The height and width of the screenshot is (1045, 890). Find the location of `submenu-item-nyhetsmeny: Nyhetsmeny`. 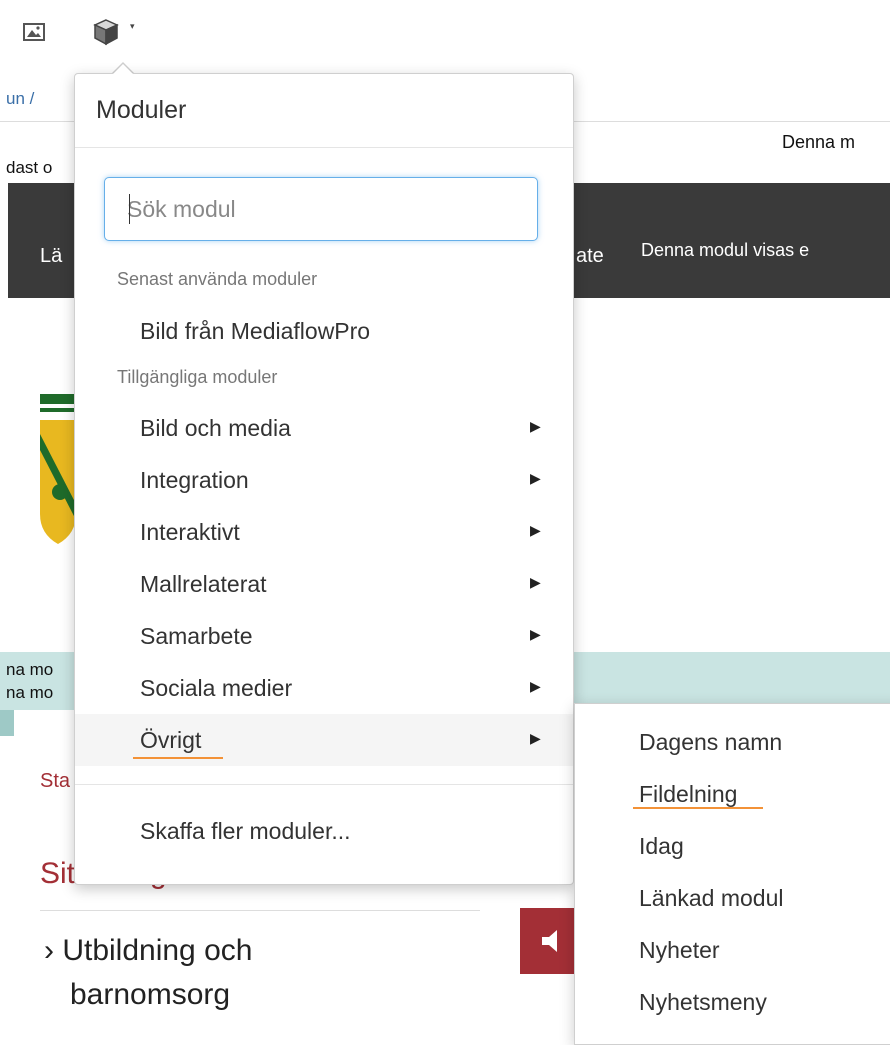

submenu-item-nyhetsmeny: Nyhetsmeny is located at coordinates (703, 1002).